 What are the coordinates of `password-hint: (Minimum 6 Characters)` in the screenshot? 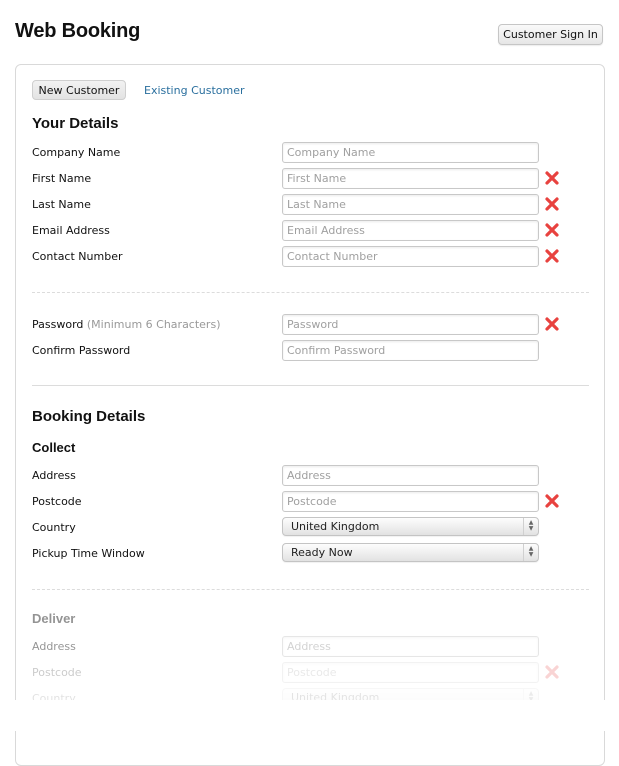 It's located at (153, 324).